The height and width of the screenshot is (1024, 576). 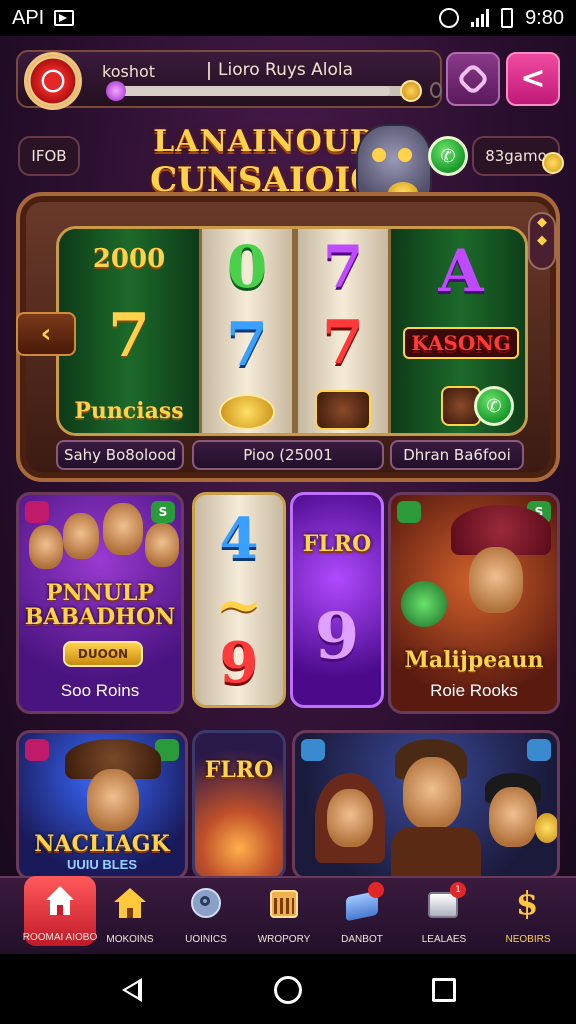 What do you see at coordinates (206, 939) in the screenshot?
I see `nav-label: UOINICS` at bounding box center [206, 939].